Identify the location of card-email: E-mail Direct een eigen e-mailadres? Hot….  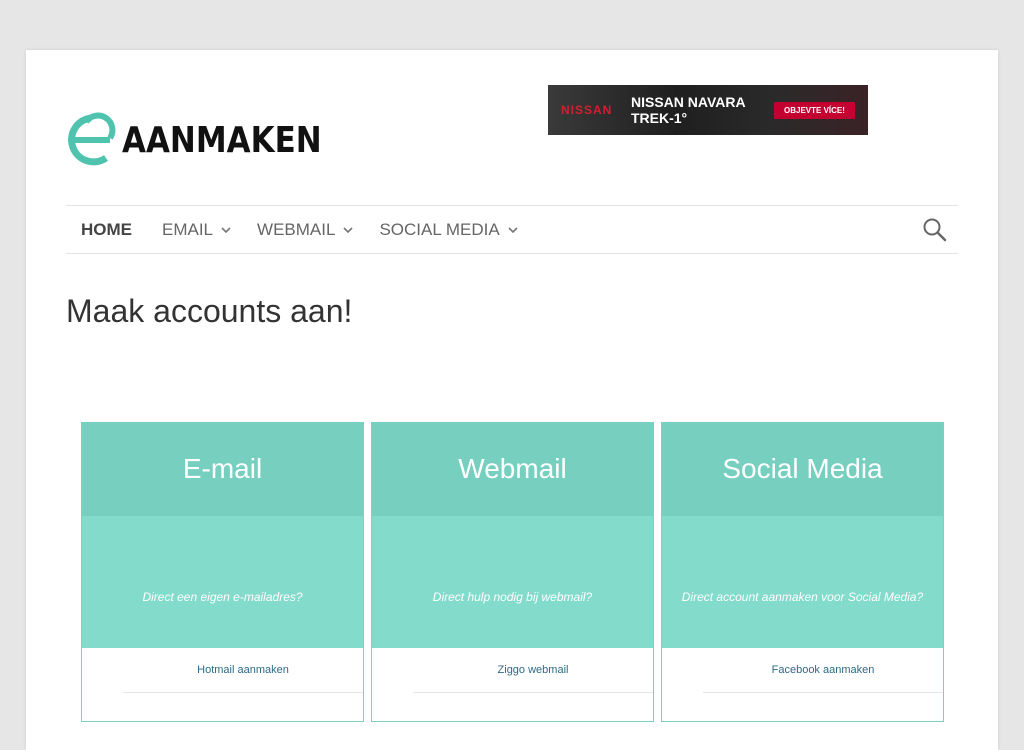
(222, 572).